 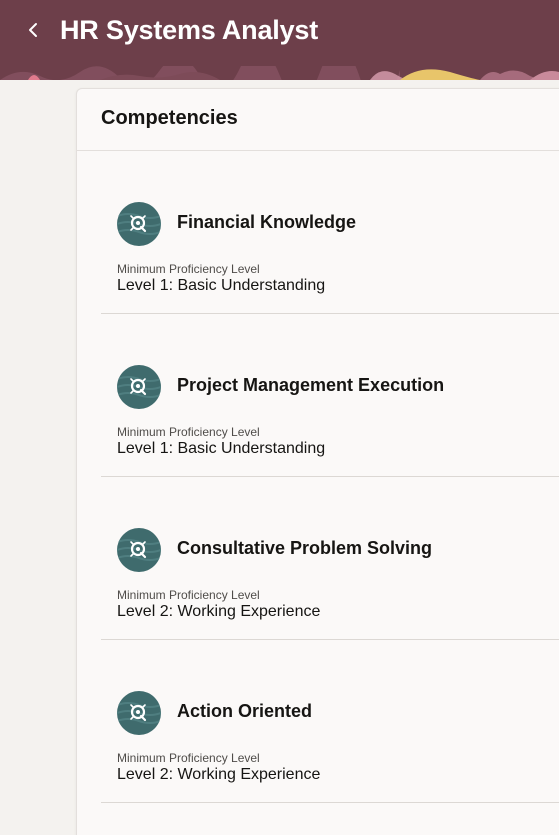 What do you see at coordinates (169, 118) in the screenshot?
I see `card-title: Competencies` at bounding box center [169, 118].